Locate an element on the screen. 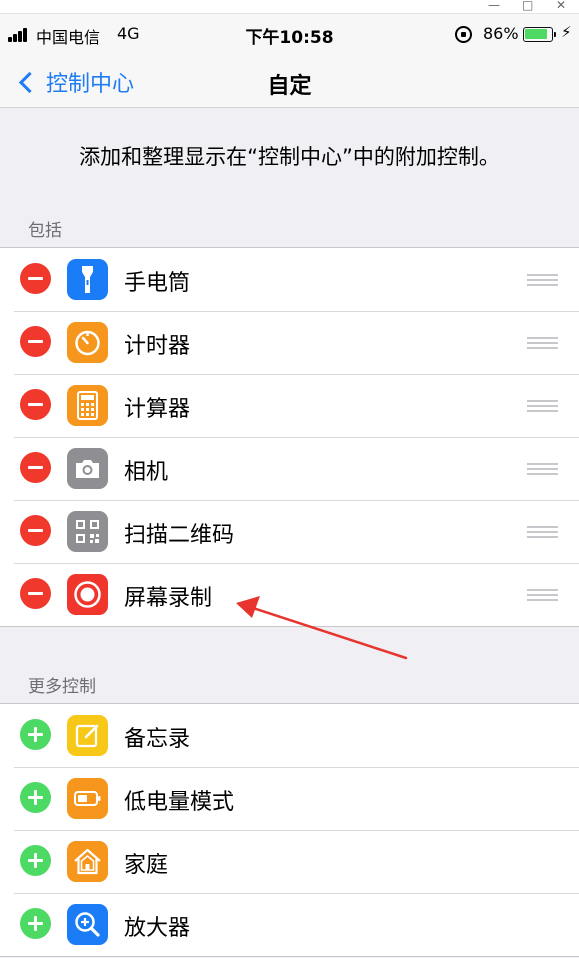  list-item: 相机 is located at coordinates (289, 468).